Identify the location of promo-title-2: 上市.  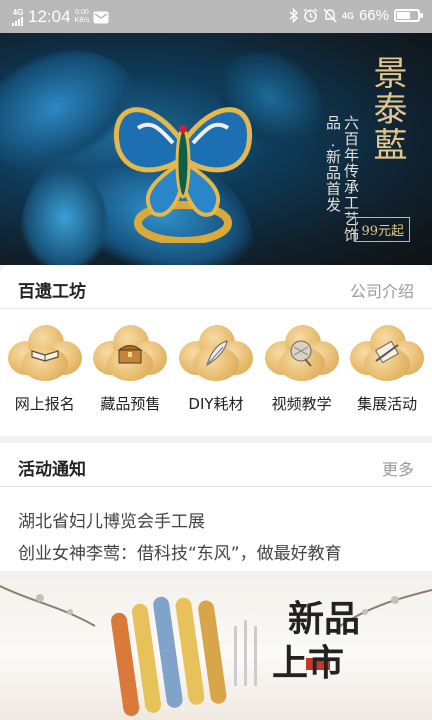
(308, 663).